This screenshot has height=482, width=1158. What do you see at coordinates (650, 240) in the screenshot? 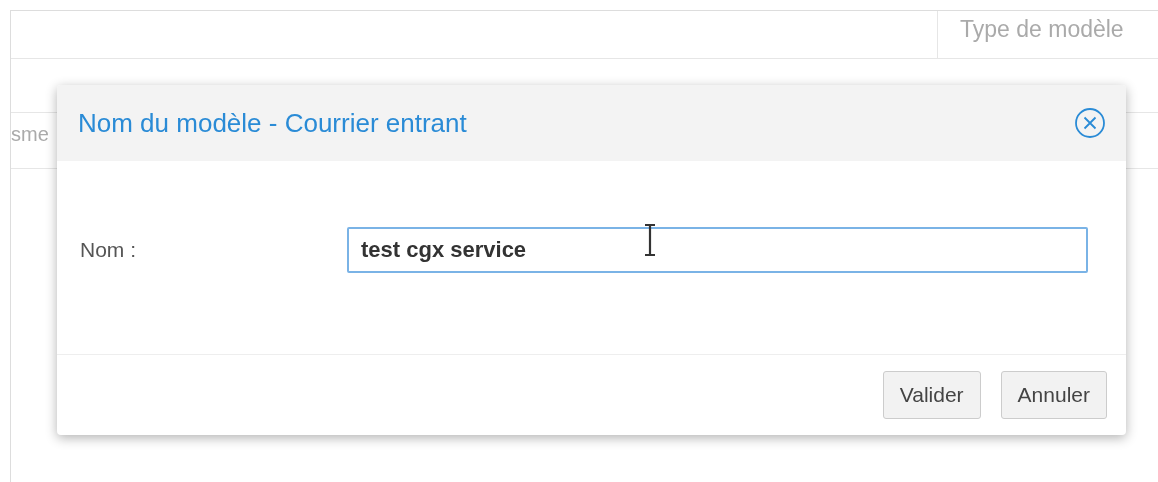
I see `text-cursor-icon` at bounding box center [650, 240].